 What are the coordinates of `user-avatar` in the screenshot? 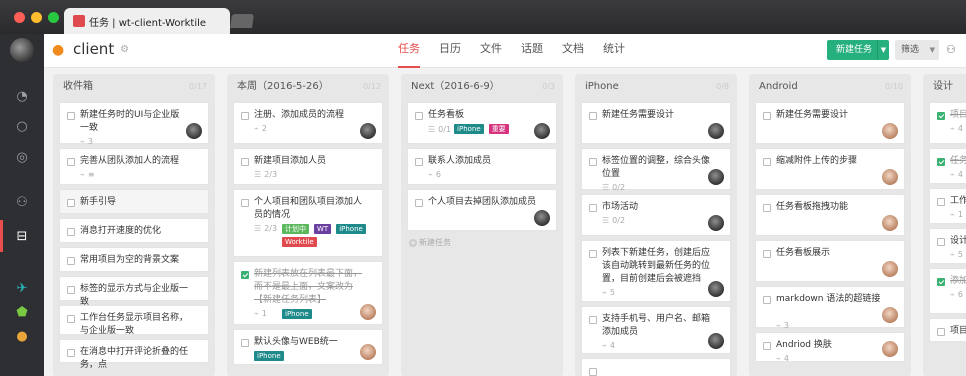 It's located at (22, 50).